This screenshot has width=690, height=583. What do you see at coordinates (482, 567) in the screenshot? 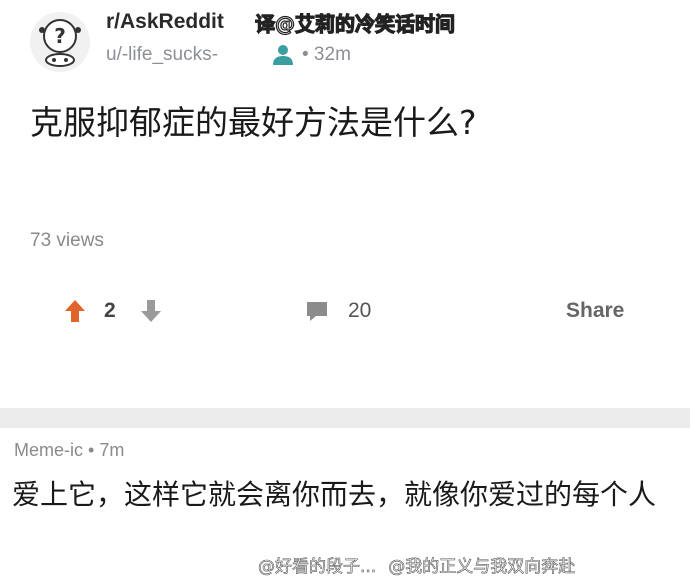
I see `watermark-right: @我的正义与我双向奔赴` at bounding box center [482, 567].